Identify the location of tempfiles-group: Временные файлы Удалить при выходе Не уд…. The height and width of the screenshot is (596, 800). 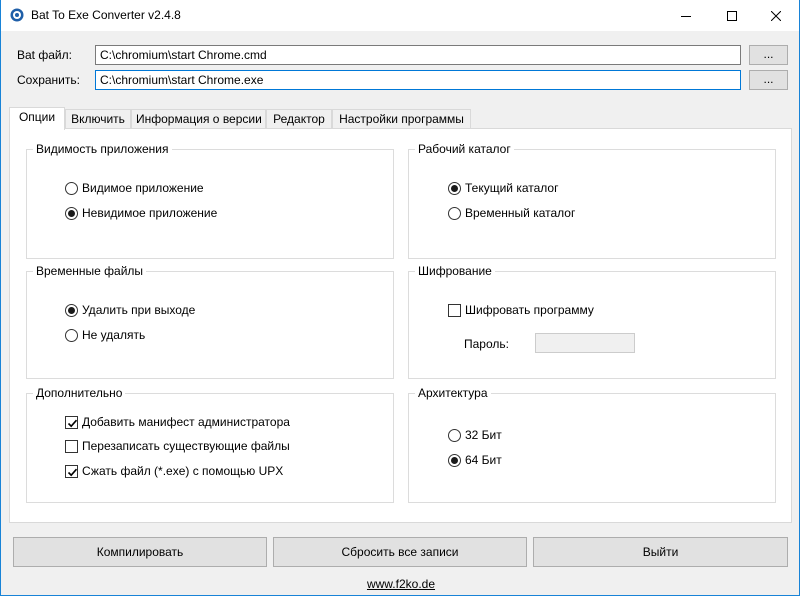
(210, 321).